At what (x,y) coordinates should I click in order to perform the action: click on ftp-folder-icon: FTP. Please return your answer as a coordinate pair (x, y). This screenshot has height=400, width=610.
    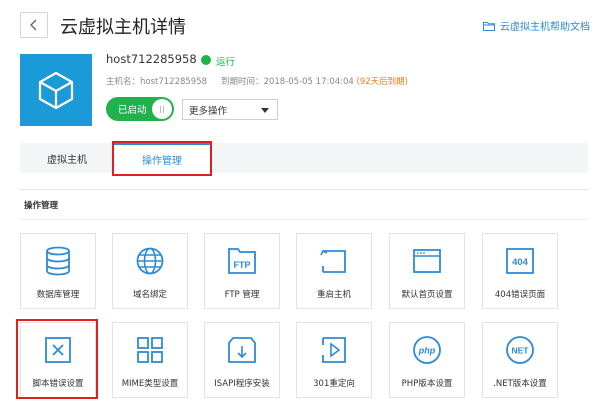
    Looking at the image, I should click on (242, 261).